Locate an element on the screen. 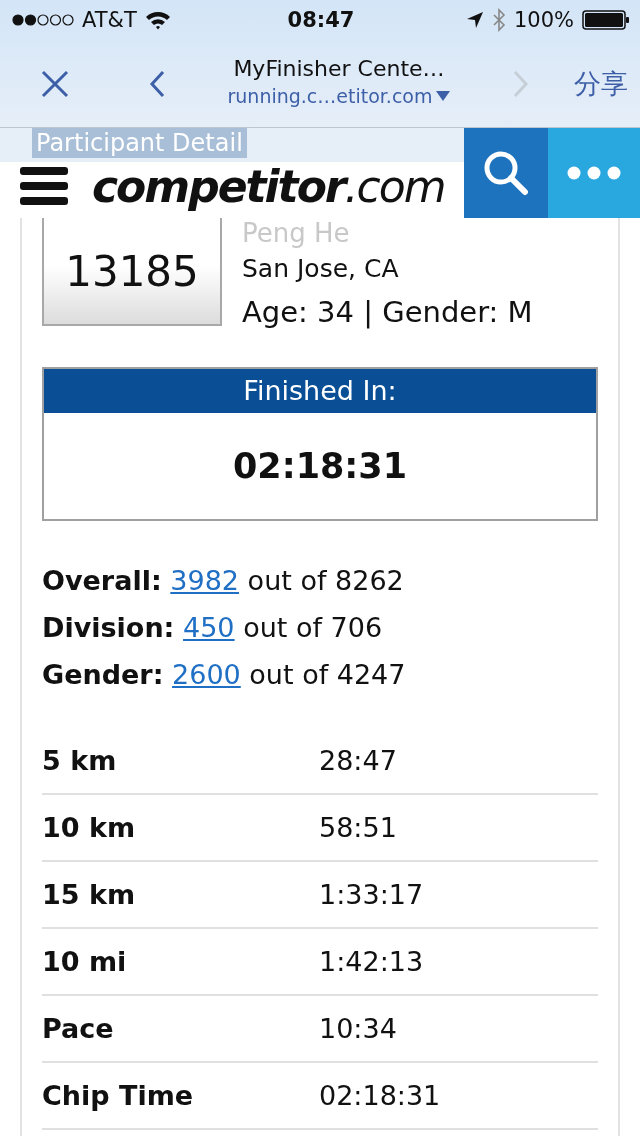 The image size is (640, 1136). participant-location: San Jose, CA is located at coordinates (321, 268).